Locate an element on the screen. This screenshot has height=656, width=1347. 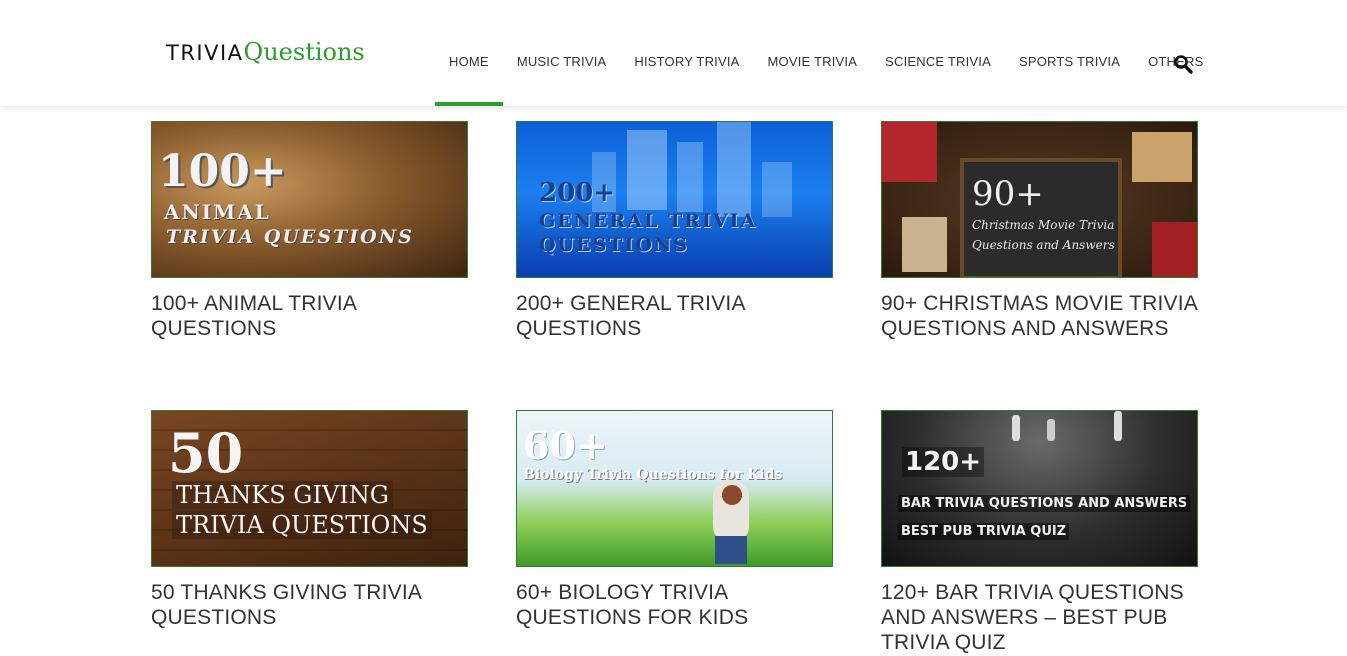
post-title: 100+ ANIMAL TRIVIA QUESTIONS is located at coordinates (309, 316).